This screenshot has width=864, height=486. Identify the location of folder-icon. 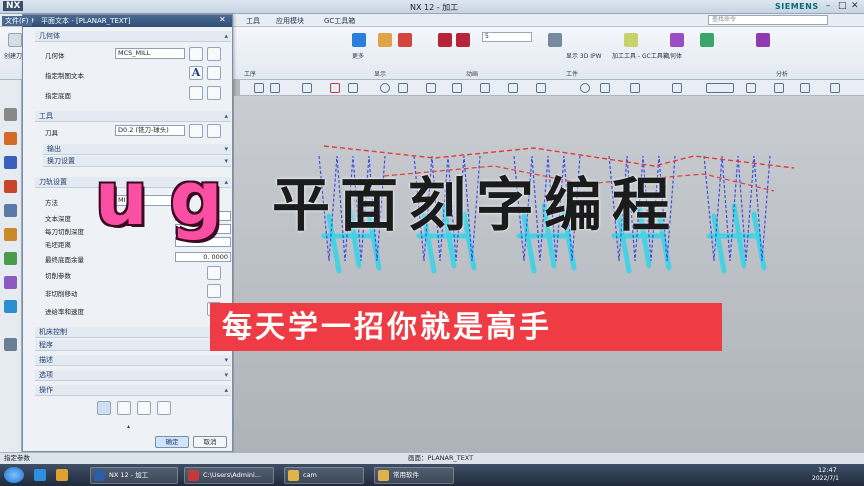
(62, 475).